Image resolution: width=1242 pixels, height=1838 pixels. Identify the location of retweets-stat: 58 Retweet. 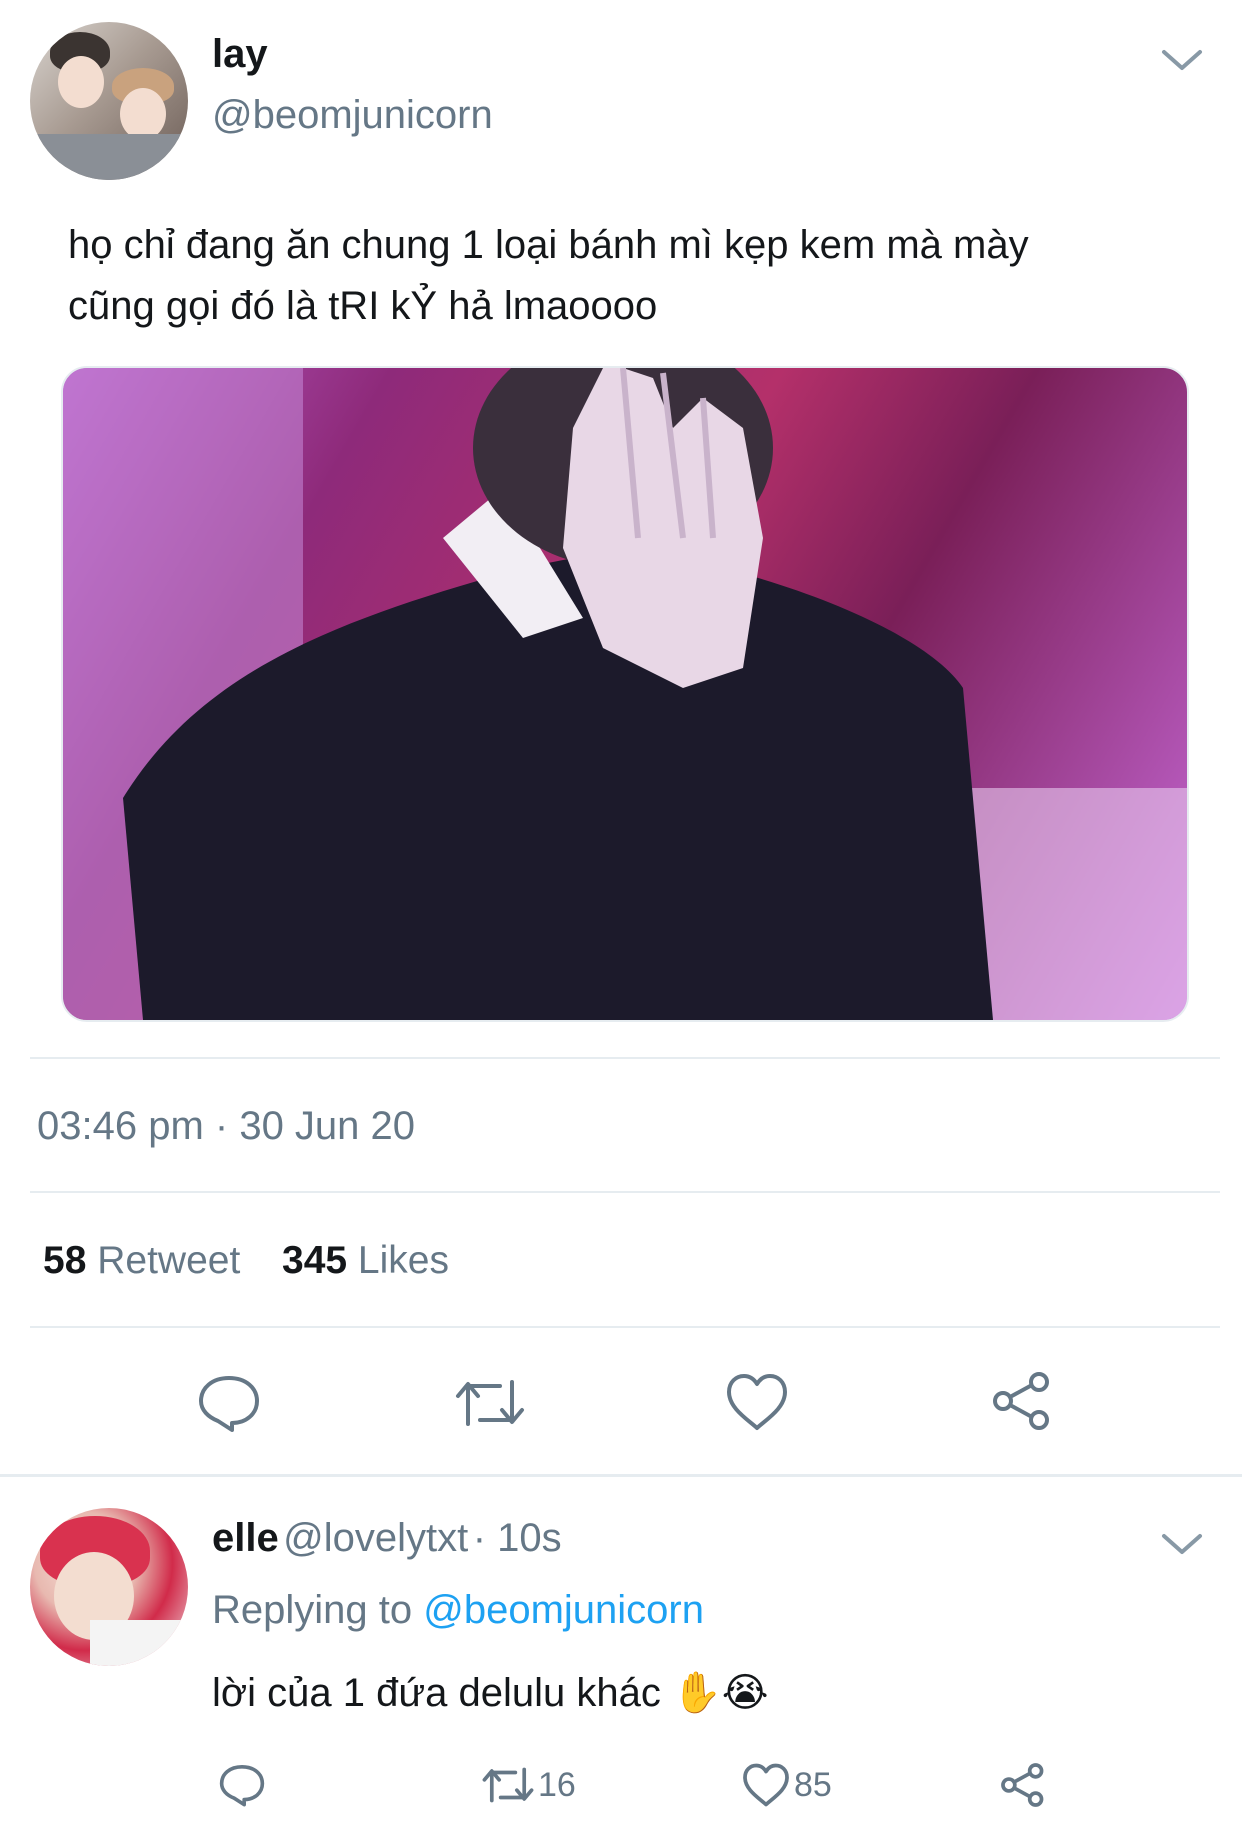
(147, 1260).